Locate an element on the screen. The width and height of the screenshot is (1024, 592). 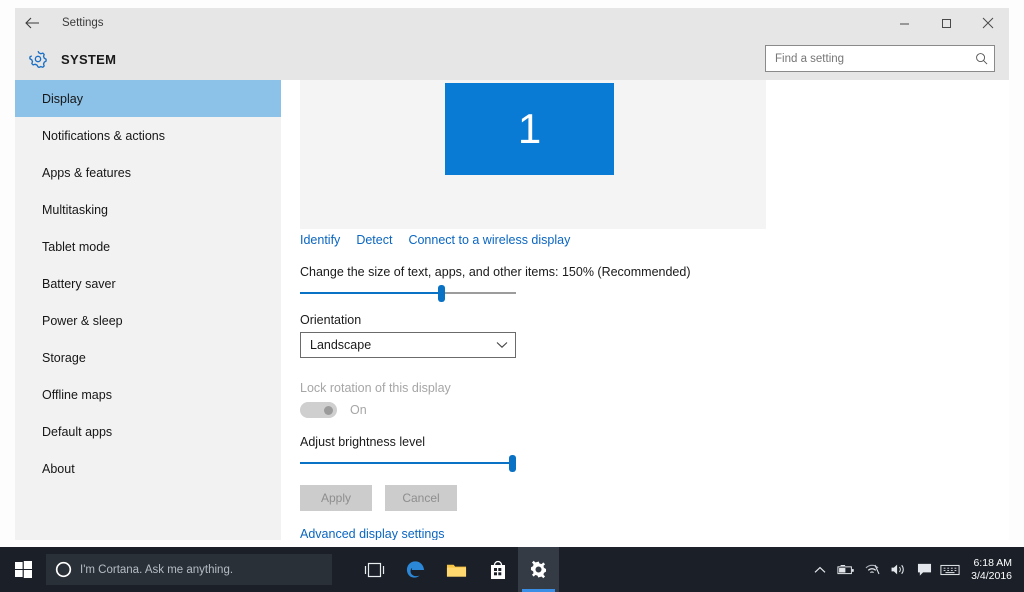
section-header: SYSTEM is located at coordinates (512, 59).